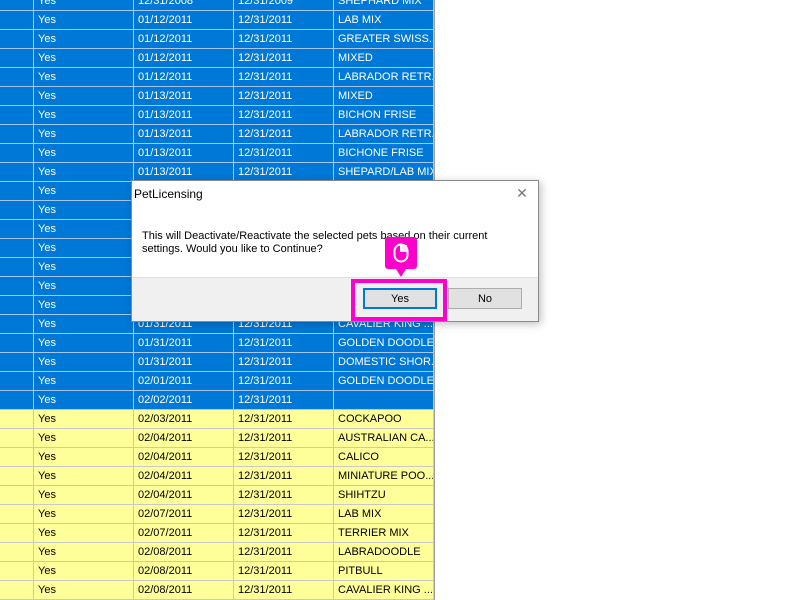  What do you see at coordinates (384, 495) in the screenshot?
I see `breed-cell: SHIHTZU` at bounding box center [384, 495].